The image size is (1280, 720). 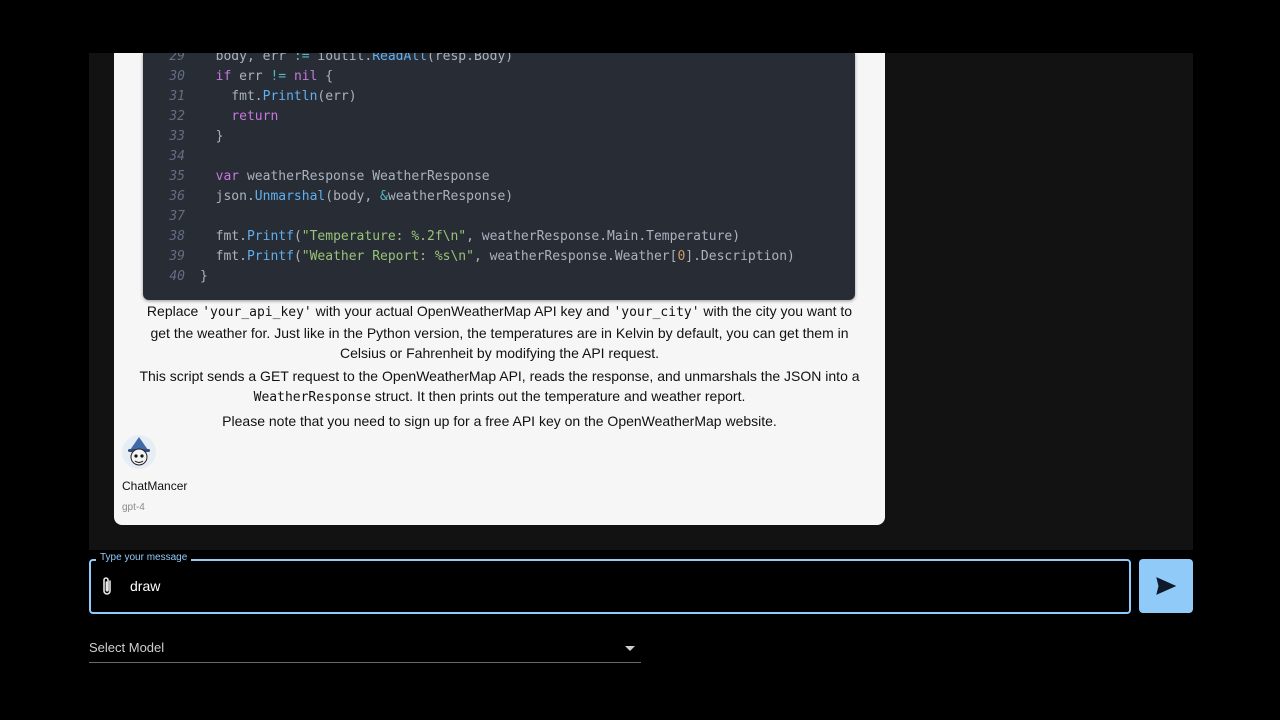 What do you see at coordinates (257, 312) in the screenshot?
I see `inline-code: 'your_api_key'` at bounding box center [257, 312].